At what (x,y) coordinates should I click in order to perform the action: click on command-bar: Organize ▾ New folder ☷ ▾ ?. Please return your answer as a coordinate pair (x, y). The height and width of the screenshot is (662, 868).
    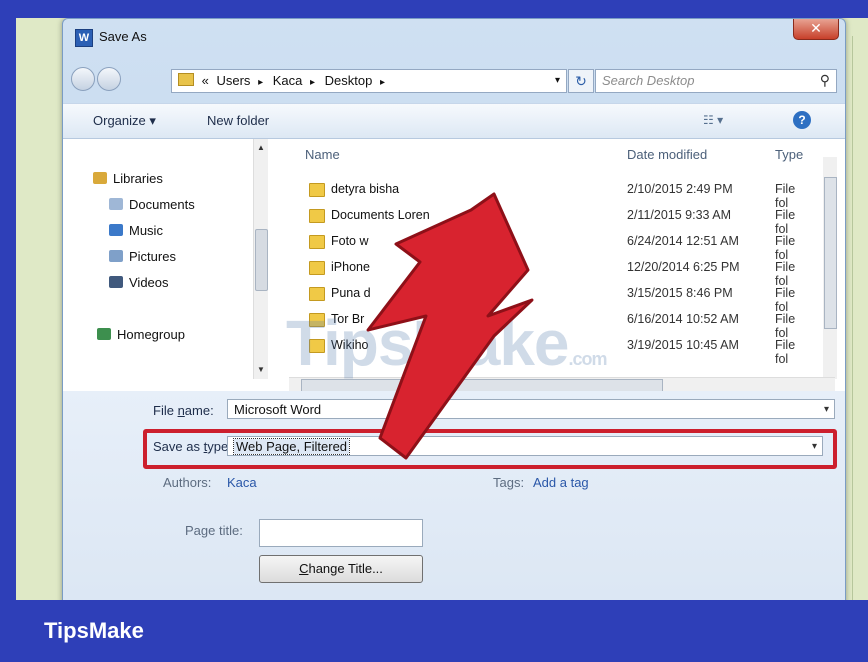
    Looking at the image, I should click on (454, 121).